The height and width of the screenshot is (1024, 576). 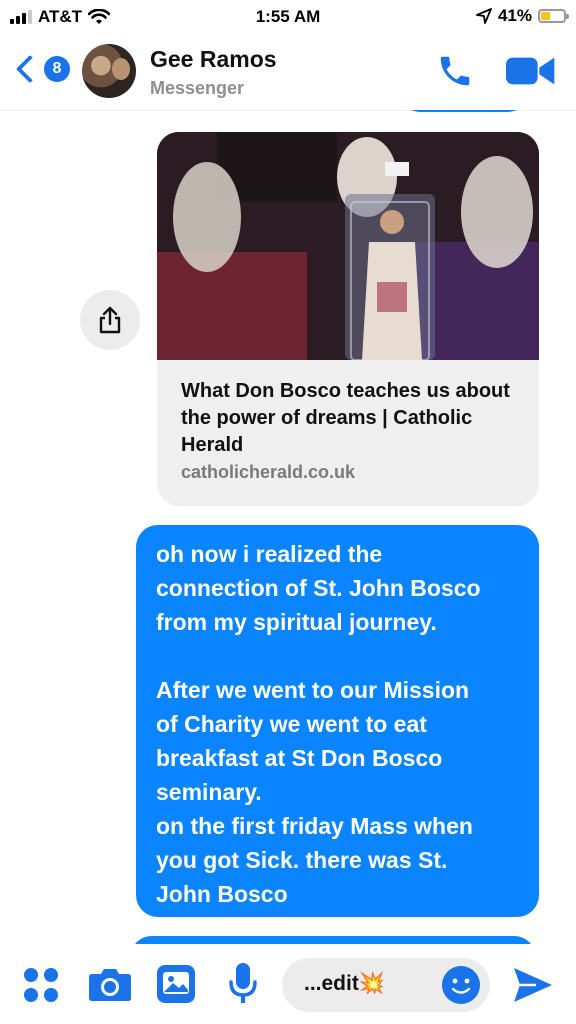 I want to click on battery-icon, so click(x=553, y=16).